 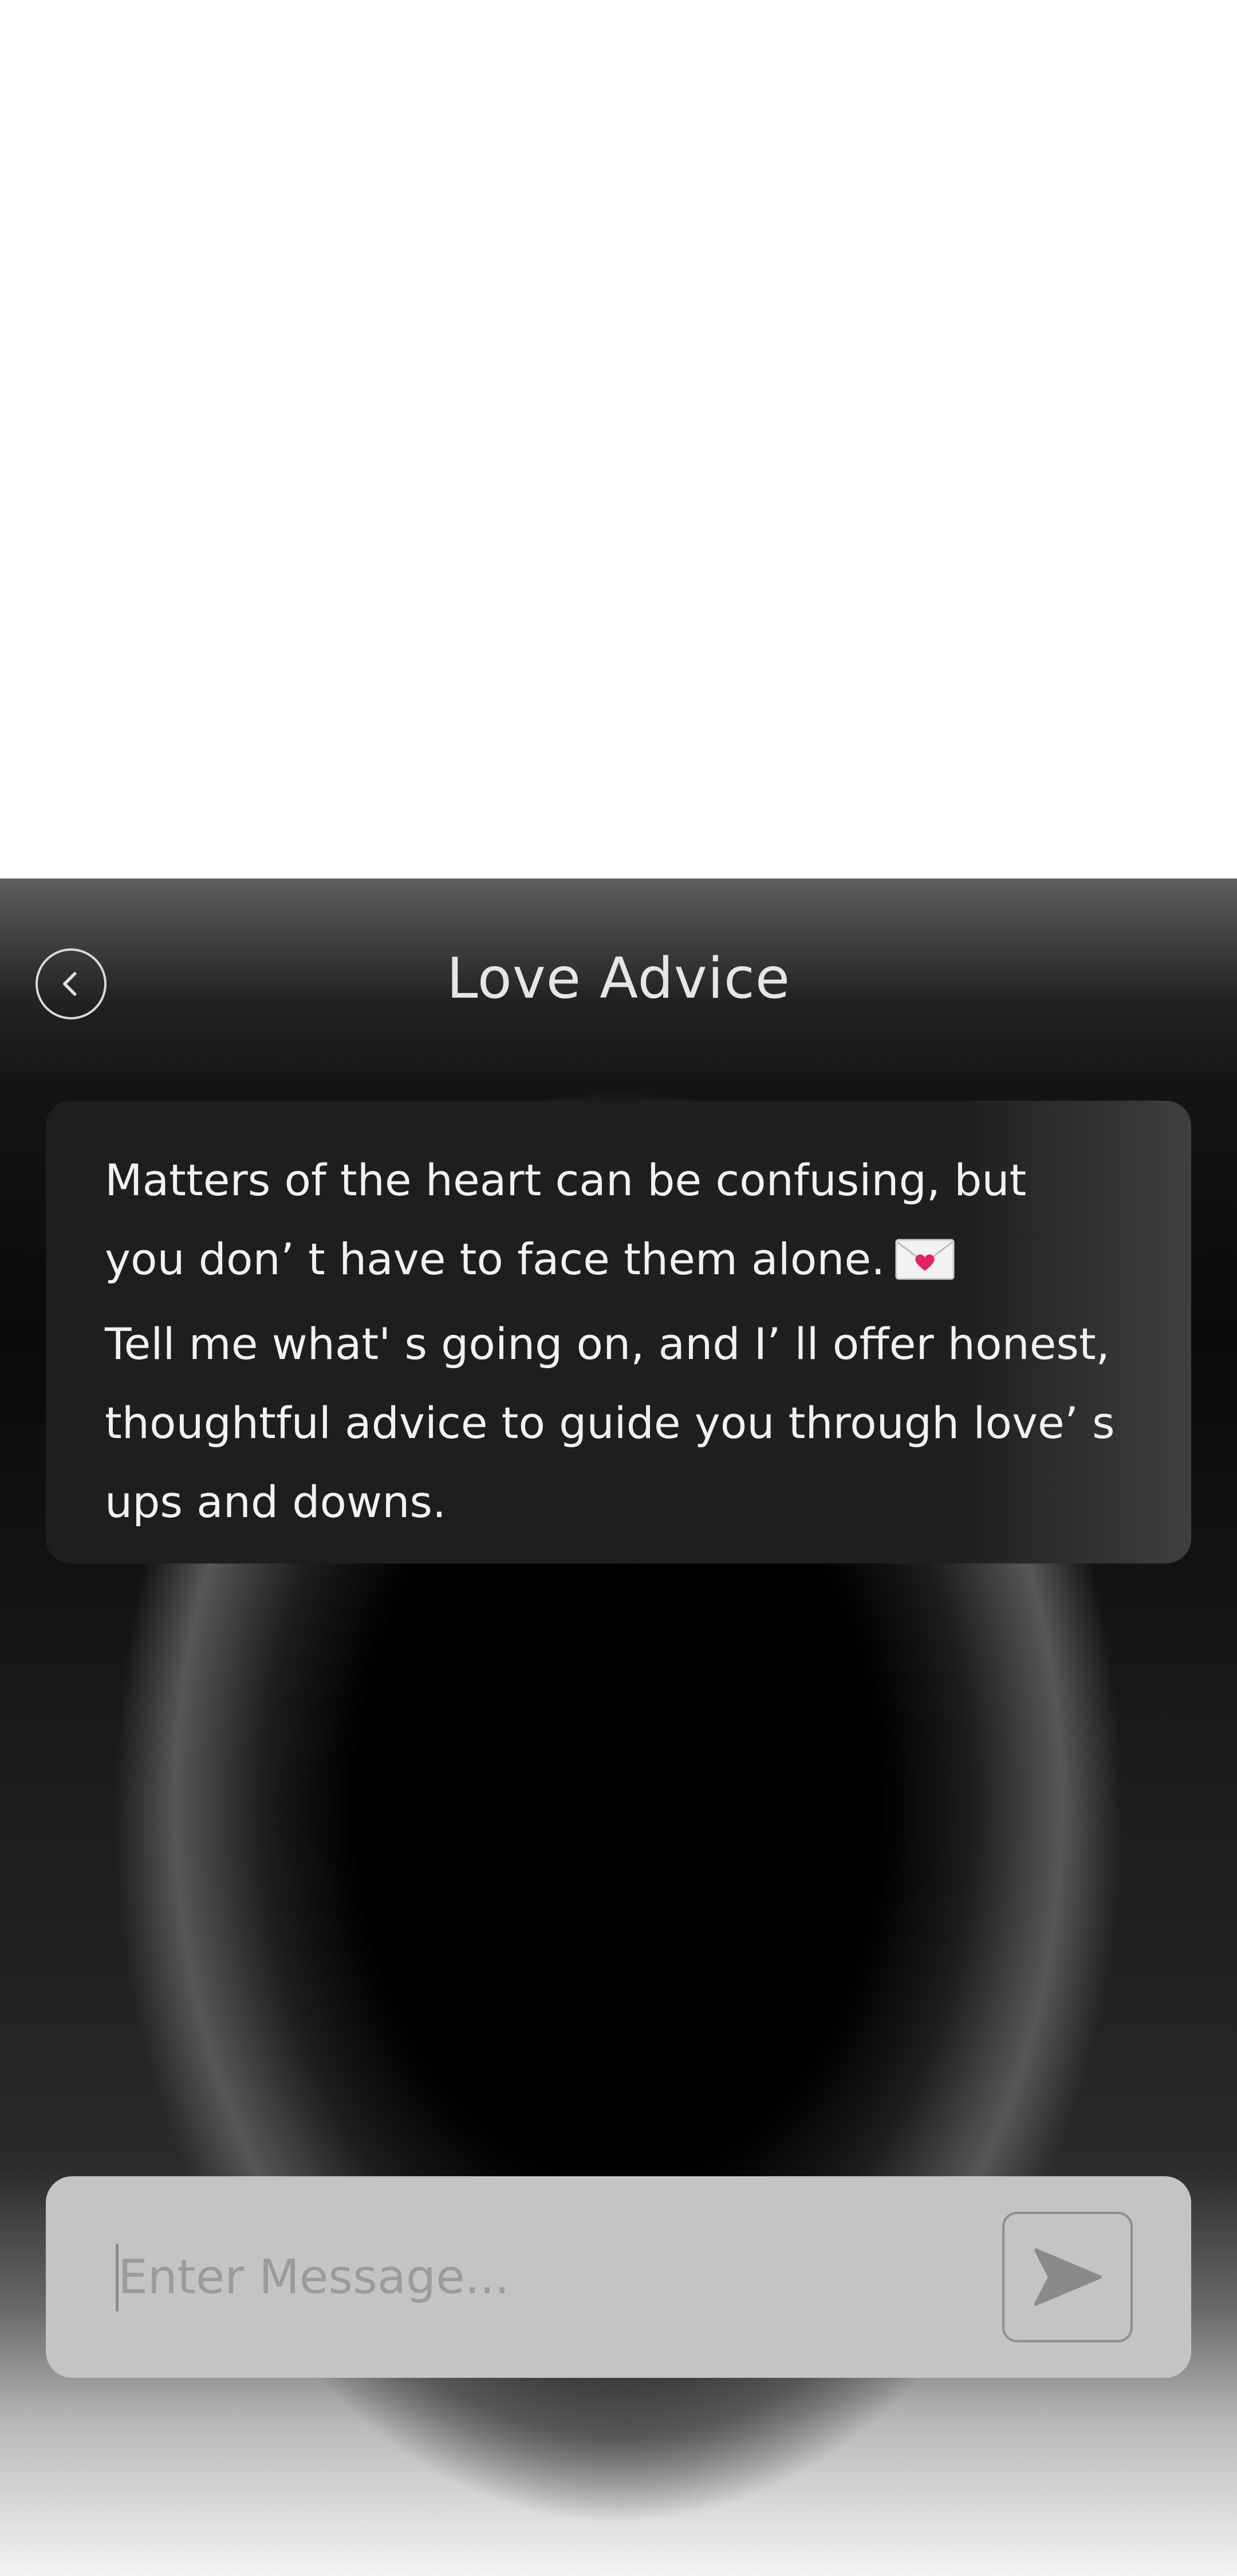 I want to click on message-input, so click(x=547, y=2277).